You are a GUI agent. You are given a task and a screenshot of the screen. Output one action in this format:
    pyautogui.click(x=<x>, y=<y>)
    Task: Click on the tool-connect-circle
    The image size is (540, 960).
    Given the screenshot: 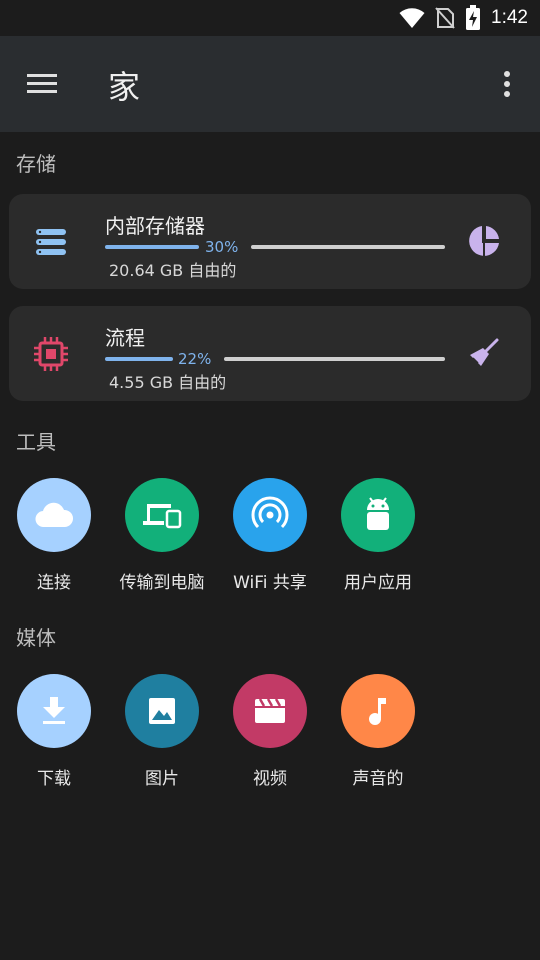 What is the action you would take?
    pyautogui.click(x=54, y=515)
    